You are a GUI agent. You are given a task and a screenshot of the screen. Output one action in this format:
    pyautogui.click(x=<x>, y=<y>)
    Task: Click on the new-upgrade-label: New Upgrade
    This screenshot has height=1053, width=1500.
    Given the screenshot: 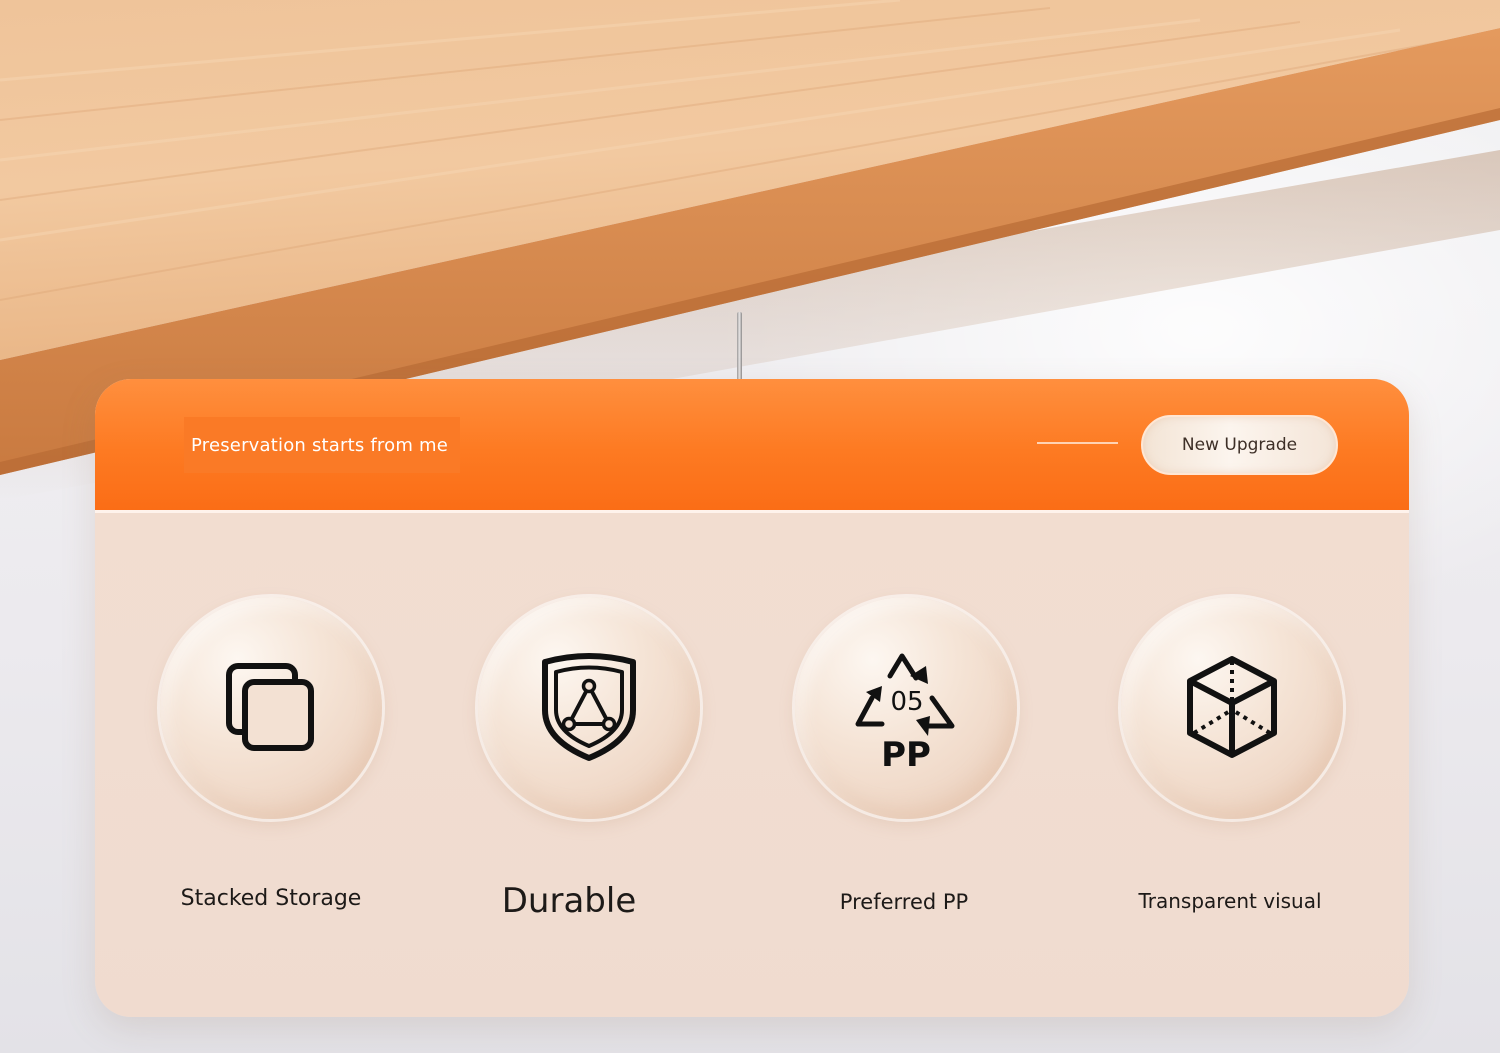 What is the action you would take?
    pyautogui.click(x=1239, y=445)
    